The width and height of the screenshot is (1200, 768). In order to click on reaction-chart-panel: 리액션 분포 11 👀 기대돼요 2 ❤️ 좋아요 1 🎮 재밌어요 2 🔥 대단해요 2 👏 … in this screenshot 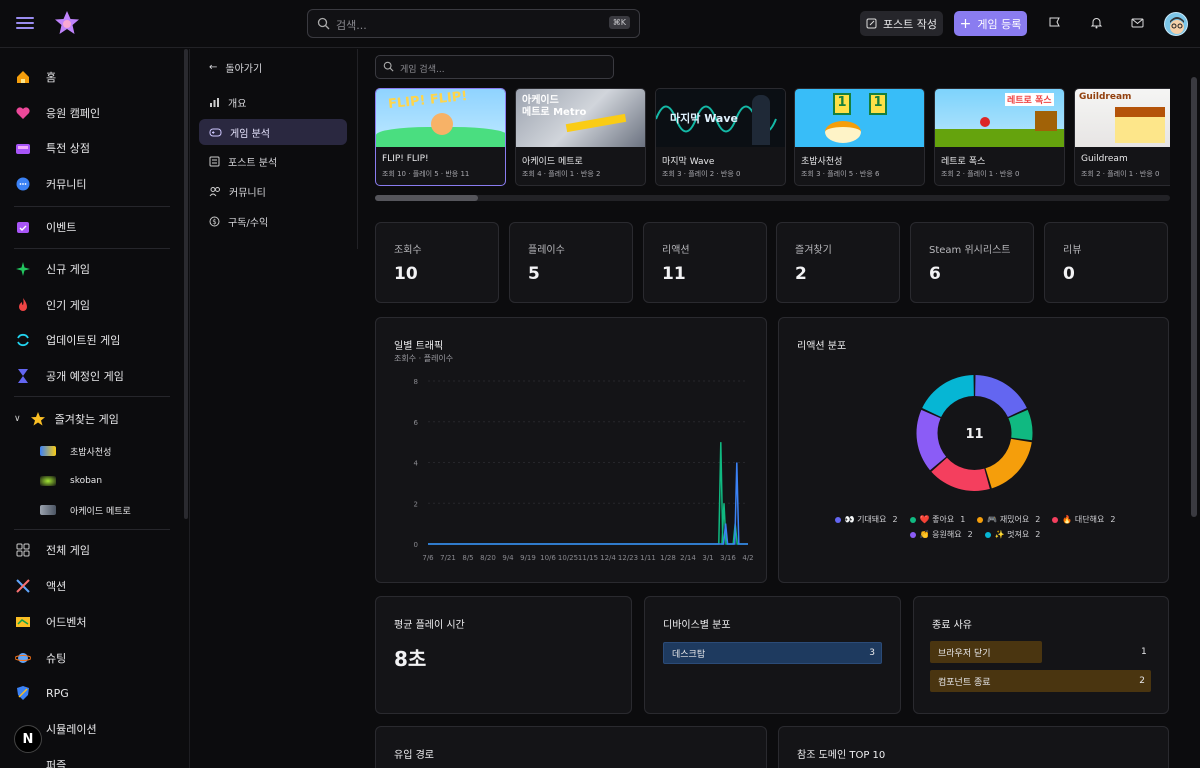, I will do `click(973, 450)`.